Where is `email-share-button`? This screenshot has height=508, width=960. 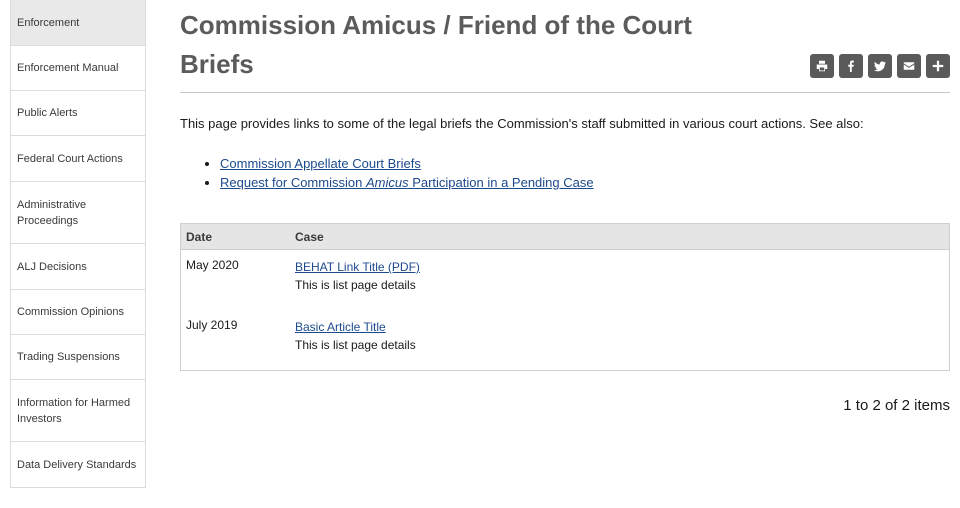 email-share-button is located at coordinates (909, 66).